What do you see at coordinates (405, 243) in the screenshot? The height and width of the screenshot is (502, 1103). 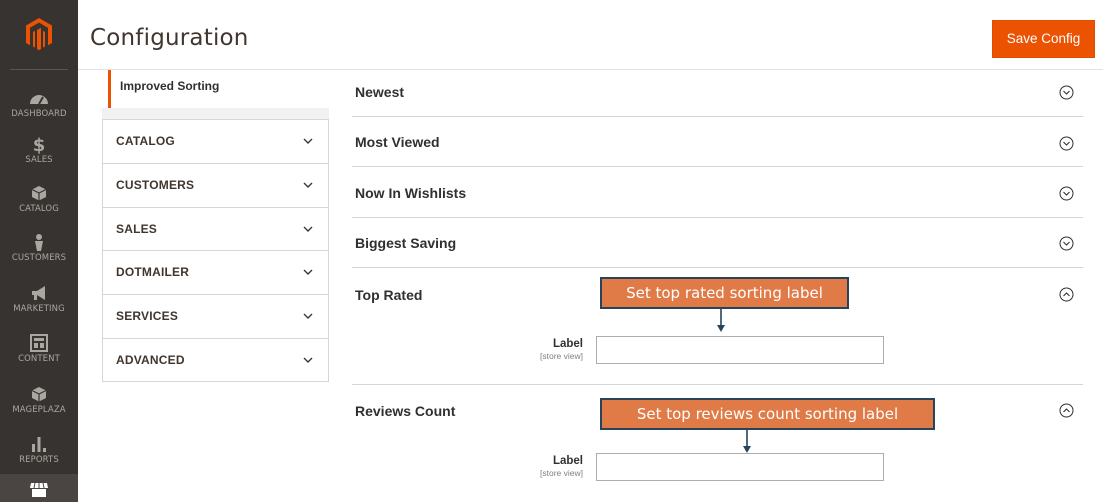 I see `section-title-biggest-saving: Biggest Saving` at bounding box center [405, 243].